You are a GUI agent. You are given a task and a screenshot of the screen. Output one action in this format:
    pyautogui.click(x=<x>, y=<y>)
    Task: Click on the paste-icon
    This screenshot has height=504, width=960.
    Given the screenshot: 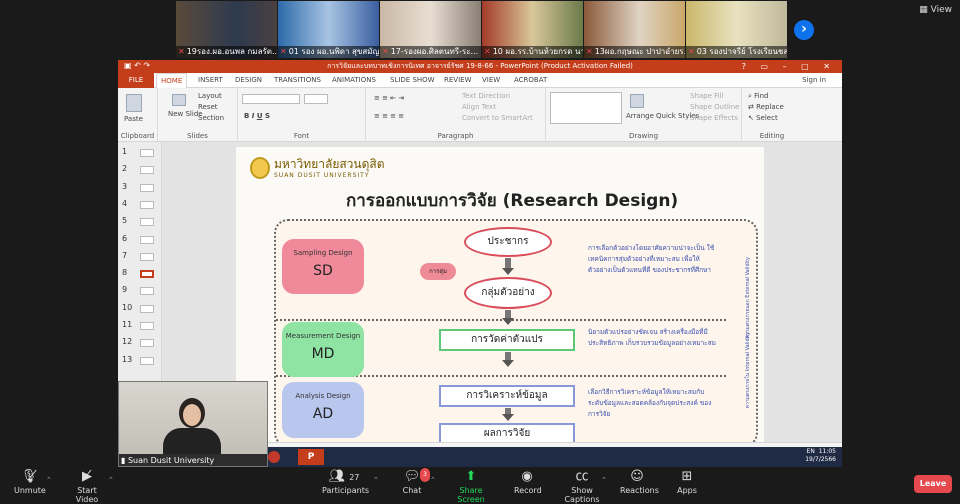 What is the action you would take?
    pyautogui.click(x=134, y=103)
    